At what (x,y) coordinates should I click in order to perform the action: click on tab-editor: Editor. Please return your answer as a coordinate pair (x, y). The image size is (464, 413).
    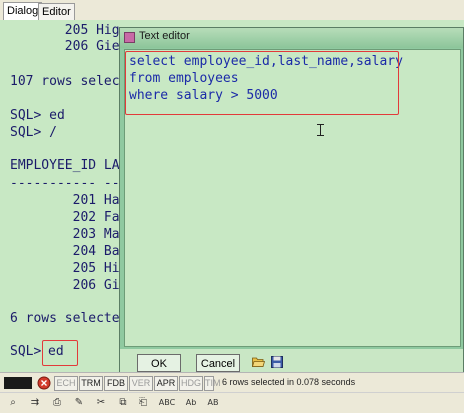
    Looking at the image, I should click on (56, 11).